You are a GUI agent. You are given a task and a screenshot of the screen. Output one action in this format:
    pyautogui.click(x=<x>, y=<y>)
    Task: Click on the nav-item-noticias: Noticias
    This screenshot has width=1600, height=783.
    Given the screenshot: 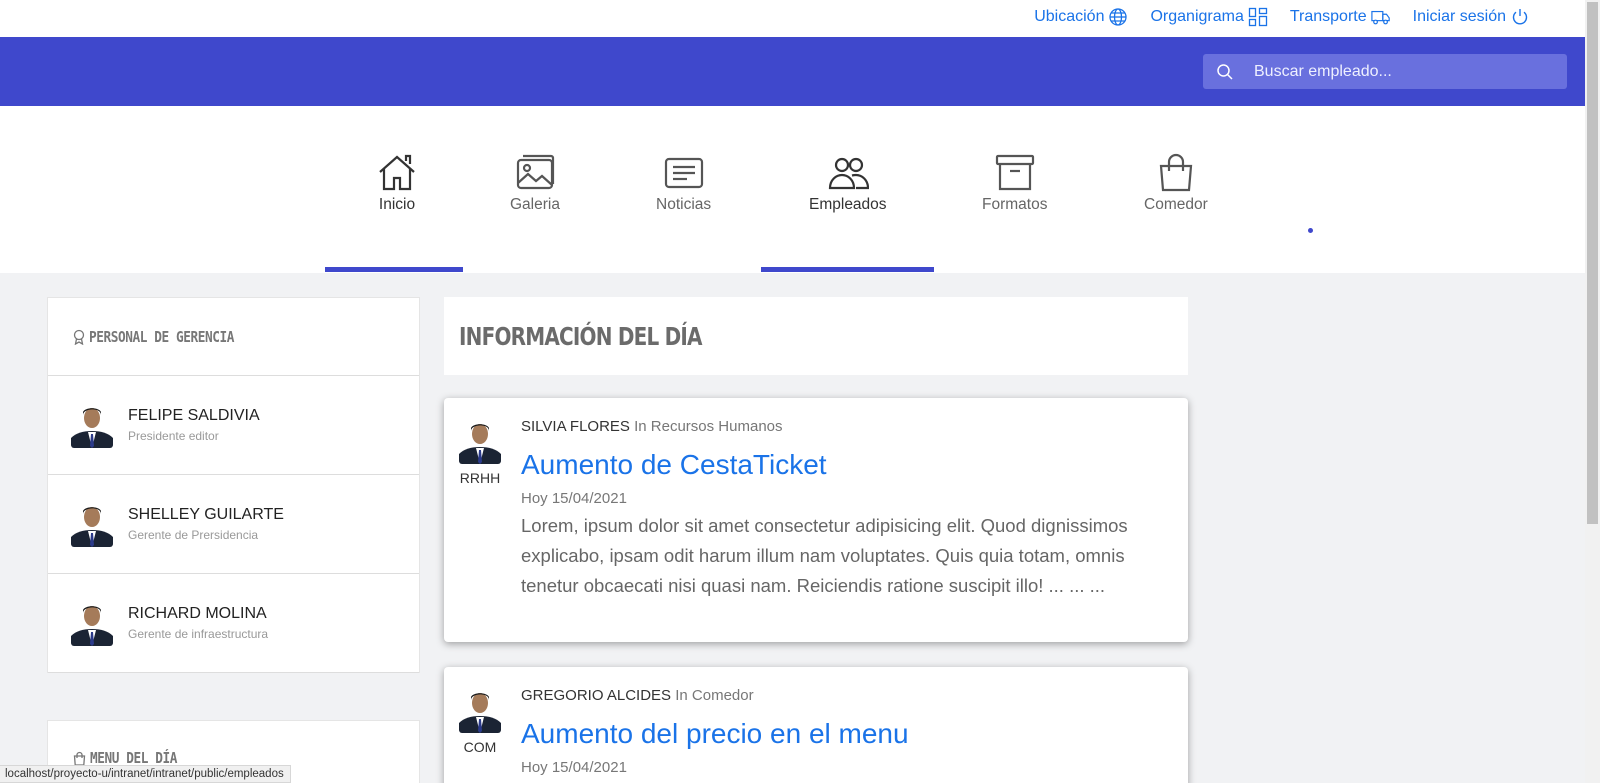 What is the action you would take?
    pyautogui.click(x=683, y=183)
    